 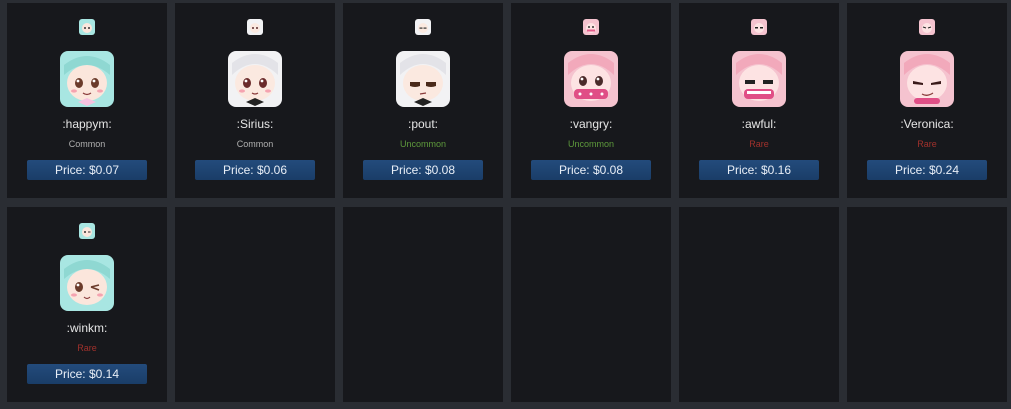 I want to click on emoticon-name: :awful:, so click(x=759, y=124).